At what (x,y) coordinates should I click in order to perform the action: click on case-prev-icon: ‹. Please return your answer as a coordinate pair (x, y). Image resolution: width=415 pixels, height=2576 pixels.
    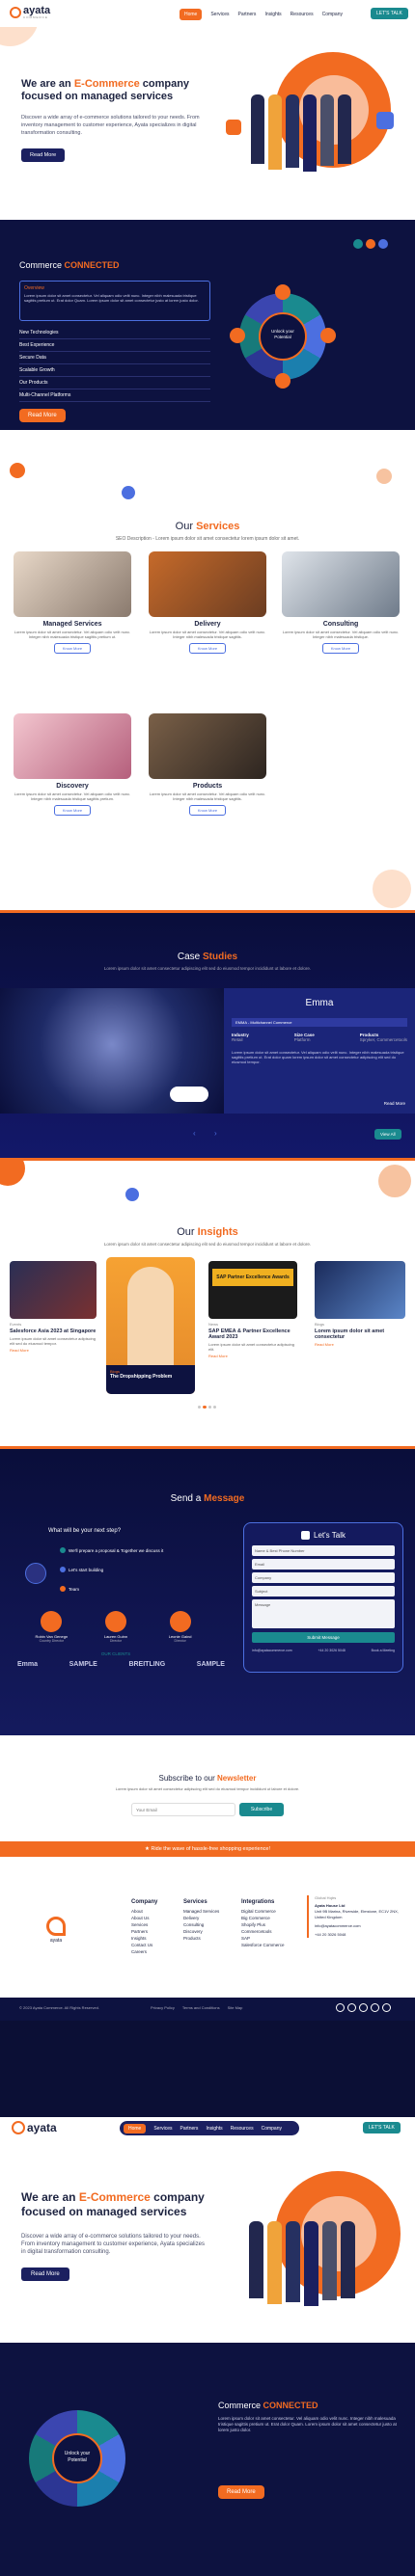
    Looking at the image, I should click on (195, 1133).